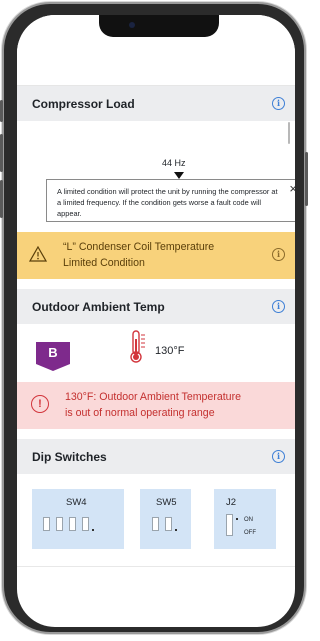 The width and height of the screenshot is (320, 641). I want to click on dip-switches-header: Dip Switches i, so click(156, 456).